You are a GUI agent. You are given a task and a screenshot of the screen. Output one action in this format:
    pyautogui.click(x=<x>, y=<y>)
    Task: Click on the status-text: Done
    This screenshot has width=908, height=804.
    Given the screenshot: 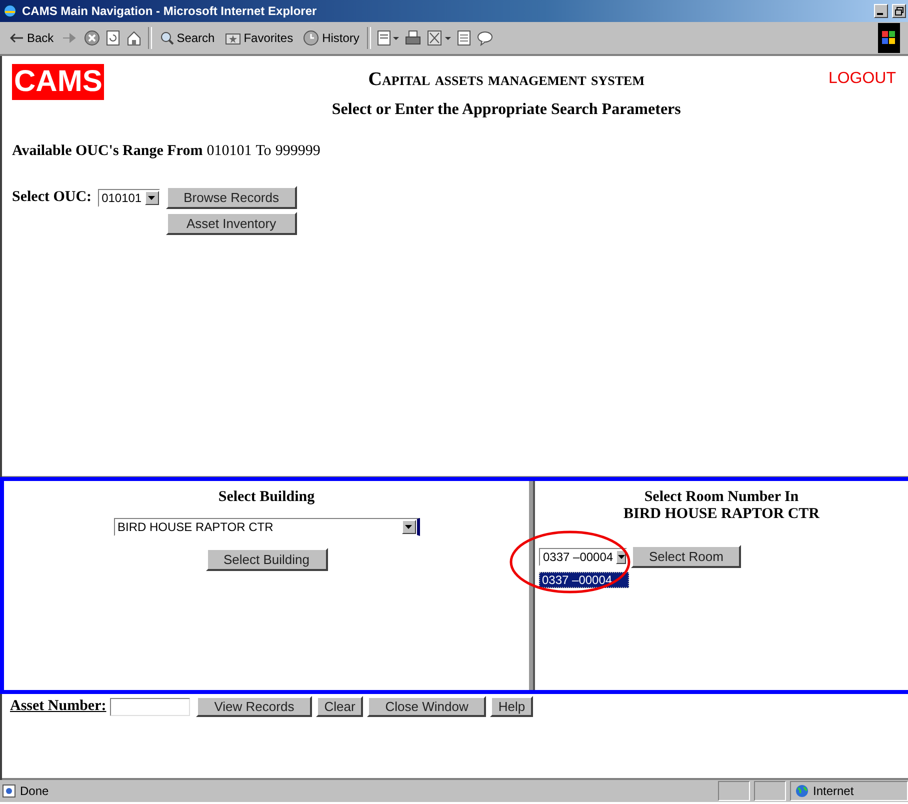 What is the action you would take?
    pyautogui.click(x=34, y=791)
    